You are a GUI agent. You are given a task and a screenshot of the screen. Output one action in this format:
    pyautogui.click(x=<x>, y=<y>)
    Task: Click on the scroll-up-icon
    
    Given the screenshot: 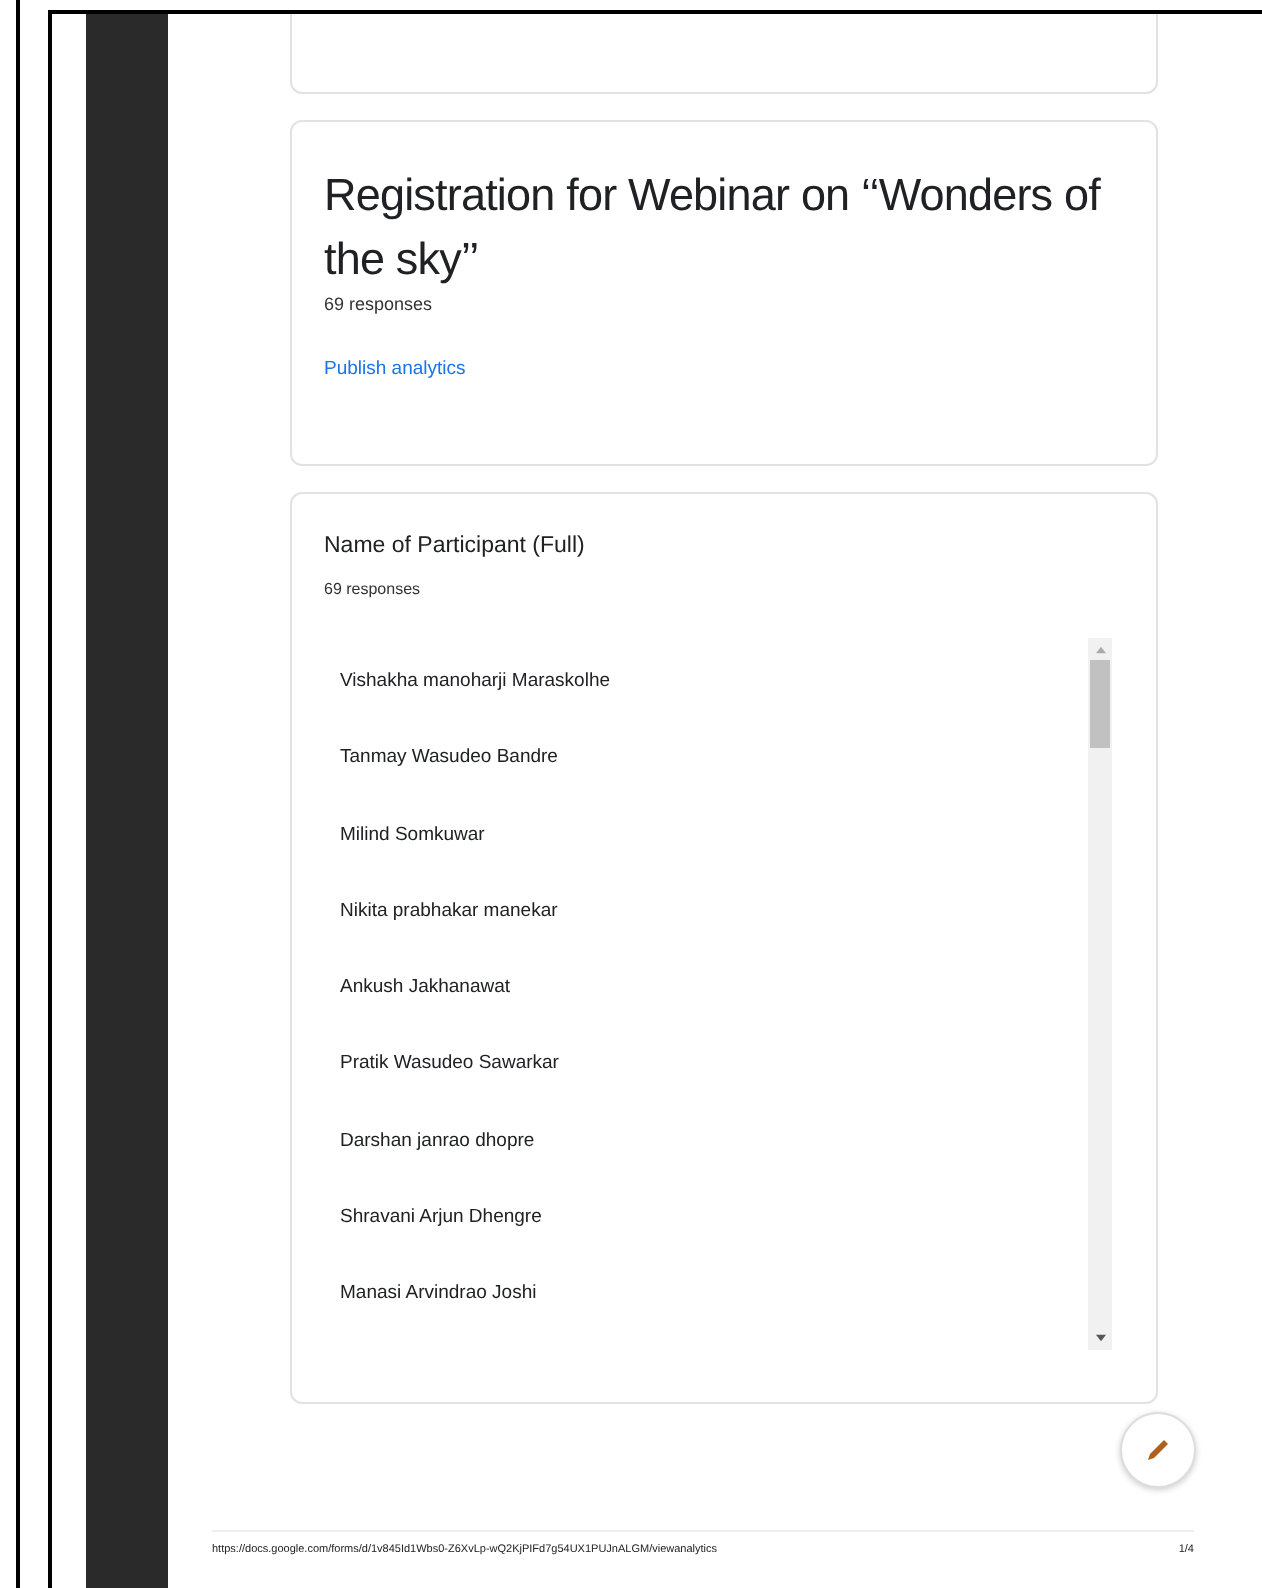 What is the action you would take?
    pyautogui.click(x=1100, y=650)
    